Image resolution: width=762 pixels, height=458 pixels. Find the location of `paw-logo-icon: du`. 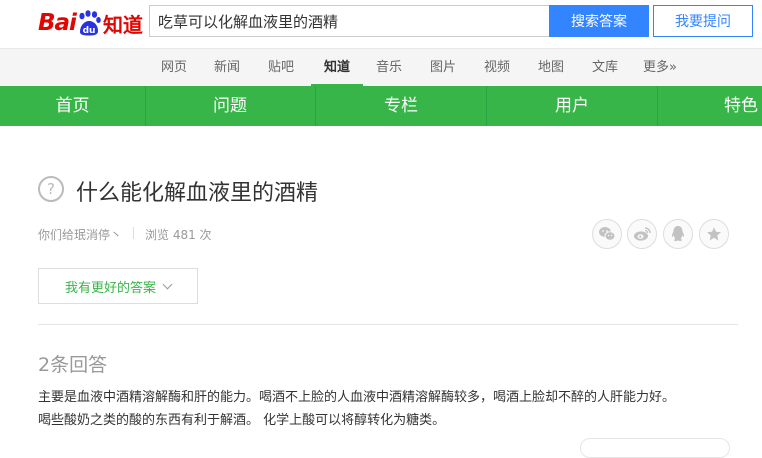

paw-logo-icon: du is located at coordinates (89, 23).